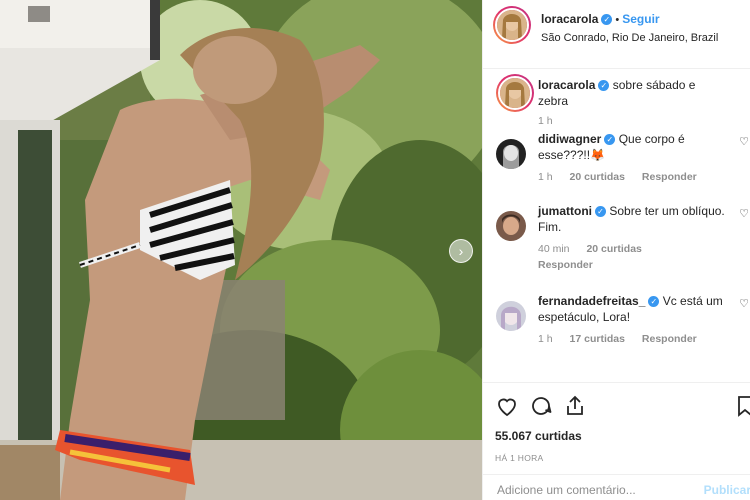  Describe the element at coordinates (597, 339) in the screenshot. I see `comment-likes: 17 curtidas` at that location.